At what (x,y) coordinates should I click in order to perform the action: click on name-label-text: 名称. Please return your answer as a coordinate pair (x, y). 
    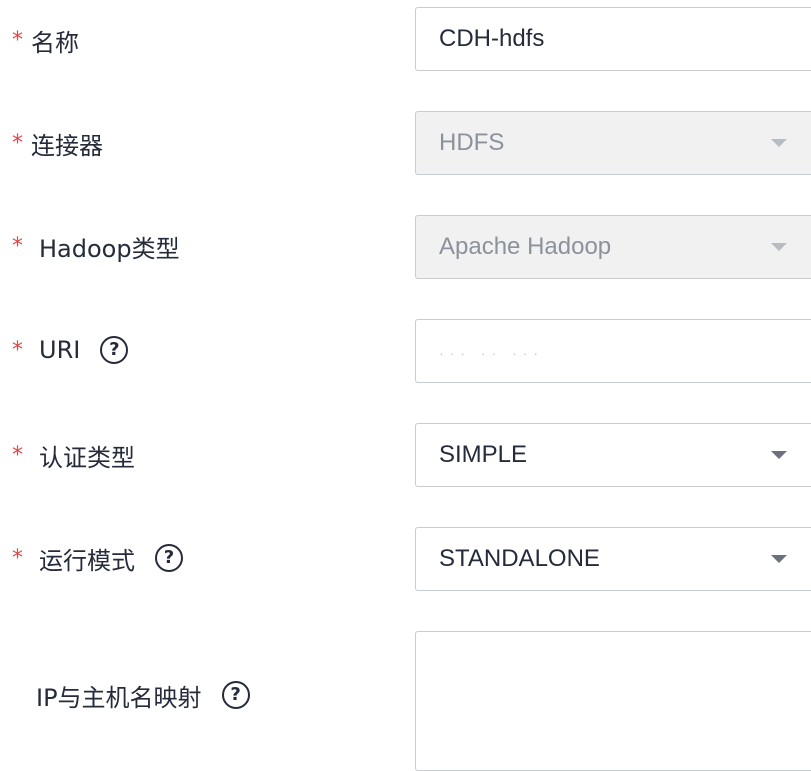
    Looking at the image, I should click on (55, 42).